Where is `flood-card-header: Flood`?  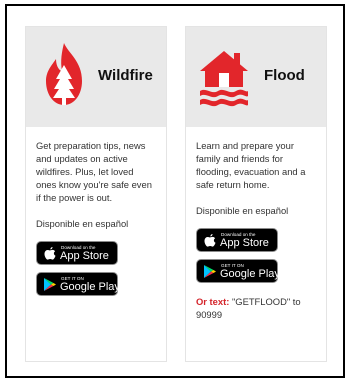 flood-card-header: Flood is located at coordinates (256, 77).